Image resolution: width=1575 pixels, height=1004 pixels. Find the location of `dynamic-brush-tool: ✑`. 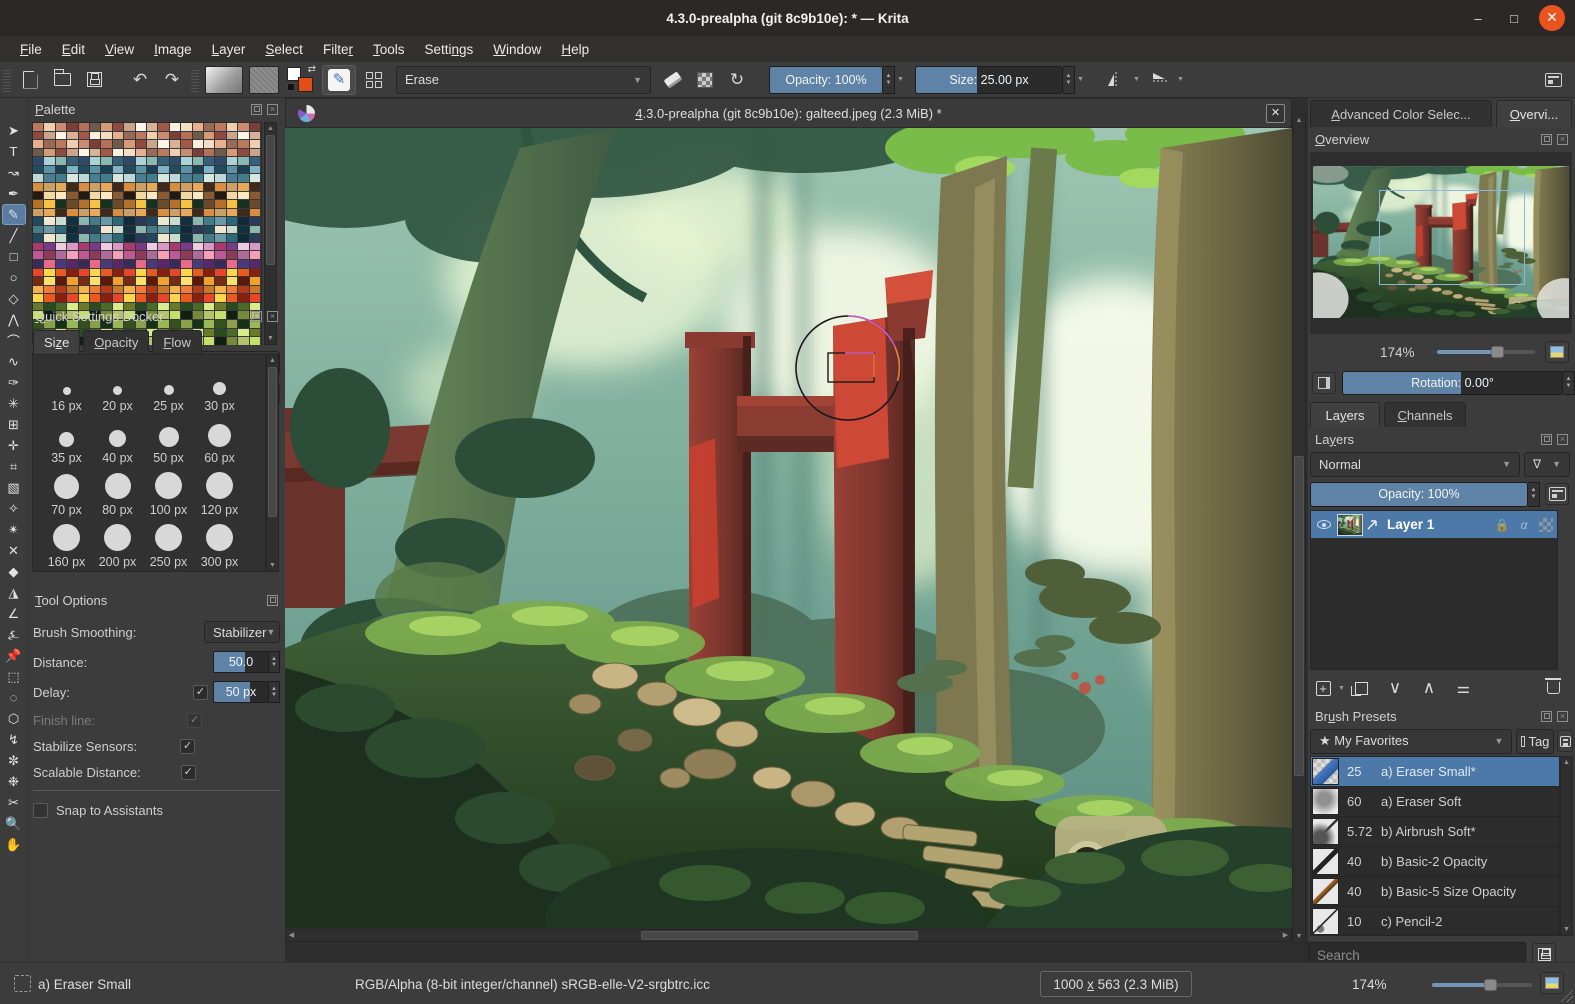

dynamic-brush-tool: ✑ is located at coordinates (14, 382).